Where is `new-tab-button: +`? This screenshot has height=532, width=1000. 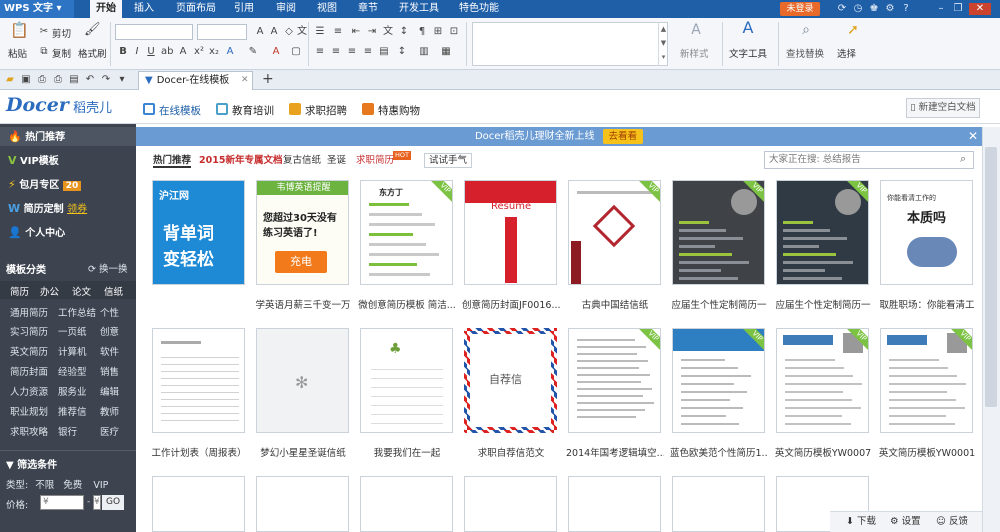 new-tab-button: + is located at coordinates (268, 79).